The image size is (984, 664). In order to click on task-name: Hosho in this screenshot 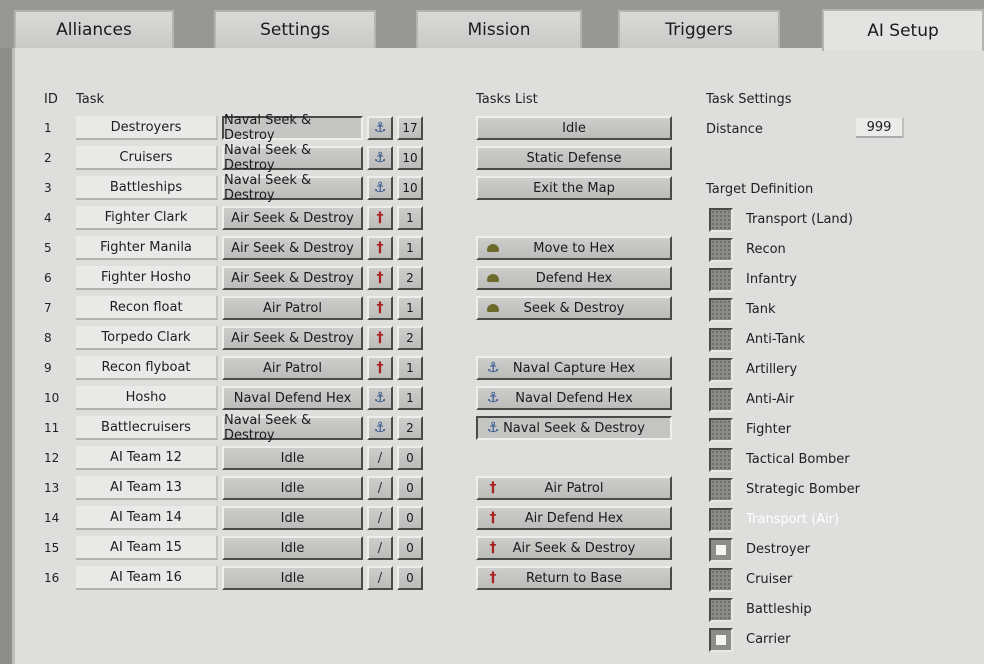, I will do `click(147, 398)`.